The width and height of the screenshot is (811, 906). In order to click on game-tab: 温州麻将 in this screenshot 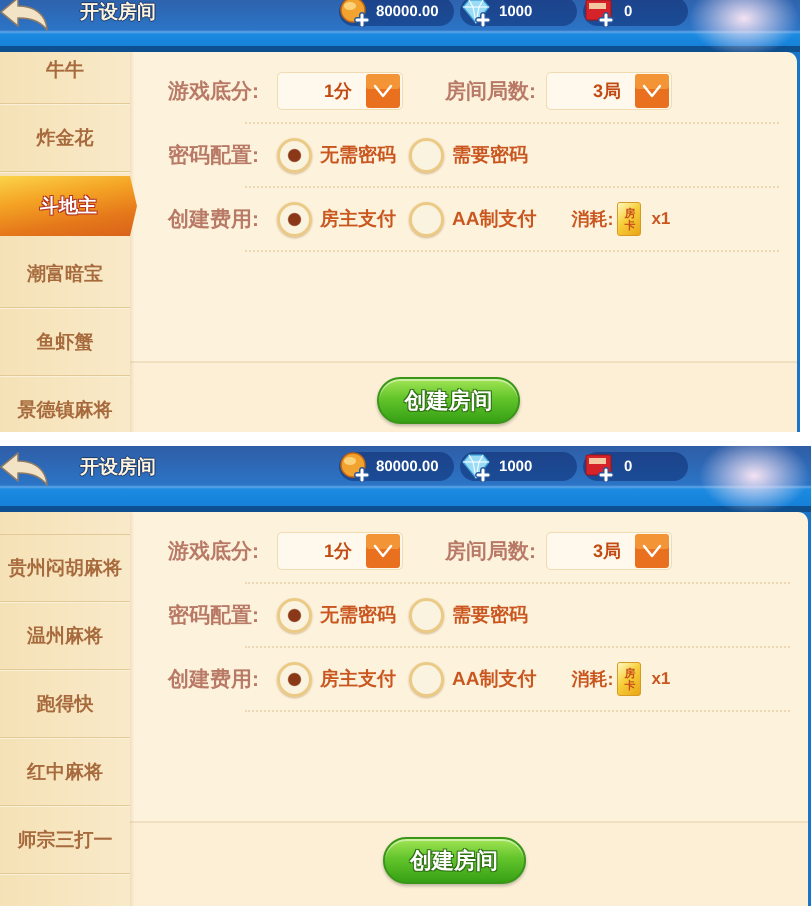, I will do `click(65, 636)`.